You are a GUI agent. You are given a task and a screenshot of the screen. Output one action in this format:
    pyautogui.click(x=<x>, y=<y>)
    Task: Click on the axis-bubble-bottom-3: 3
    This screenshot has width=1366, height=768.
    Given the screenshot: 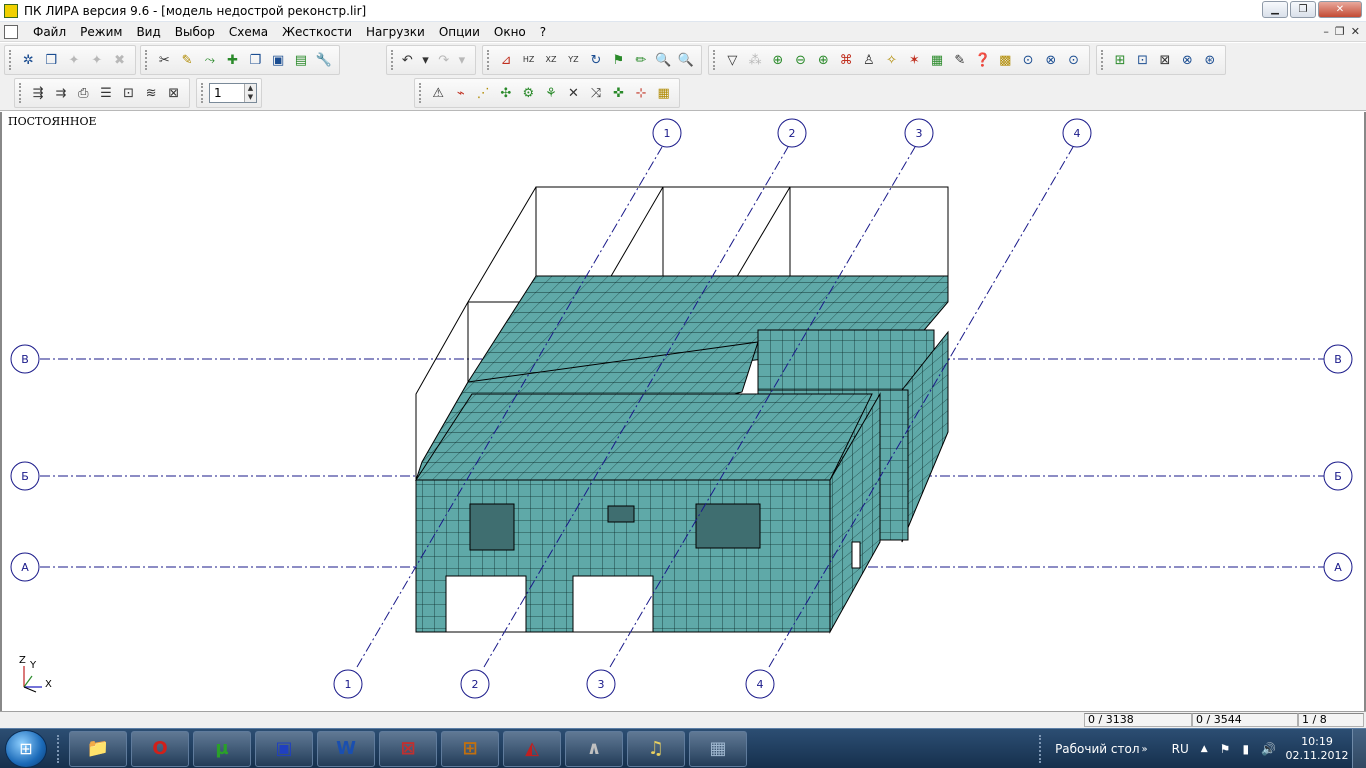 What is the action you would take?
    pyautogui.click(x=601, y=684)
    